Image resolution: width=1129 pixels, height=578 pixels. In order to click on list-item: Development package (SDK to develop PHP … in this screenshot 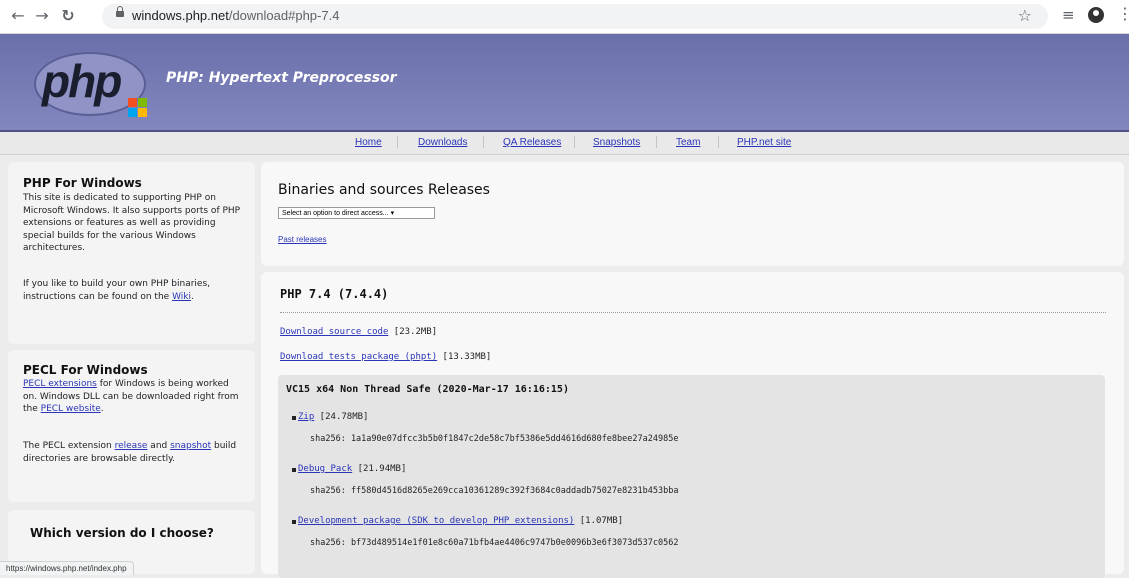, I will do `click(457, 521)`.